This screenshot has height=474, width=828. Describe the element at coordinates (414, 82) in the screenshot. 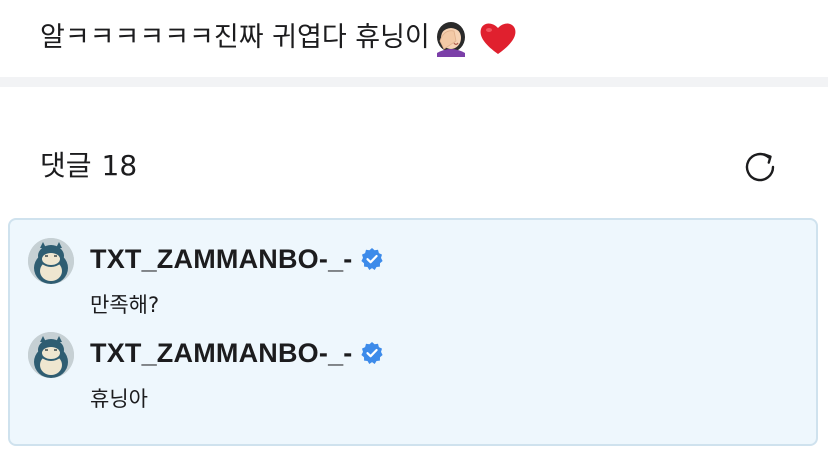

I see `section-divider` at that location.